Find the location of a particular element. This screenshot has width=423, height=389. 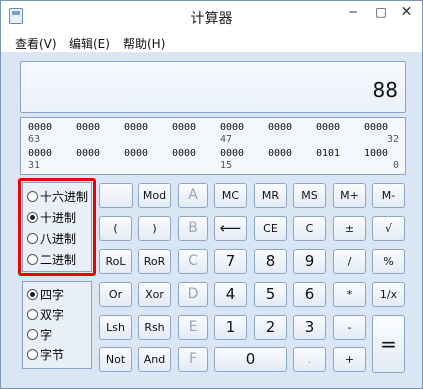

radio-label: 双字 is located at coordinates (52, 315).